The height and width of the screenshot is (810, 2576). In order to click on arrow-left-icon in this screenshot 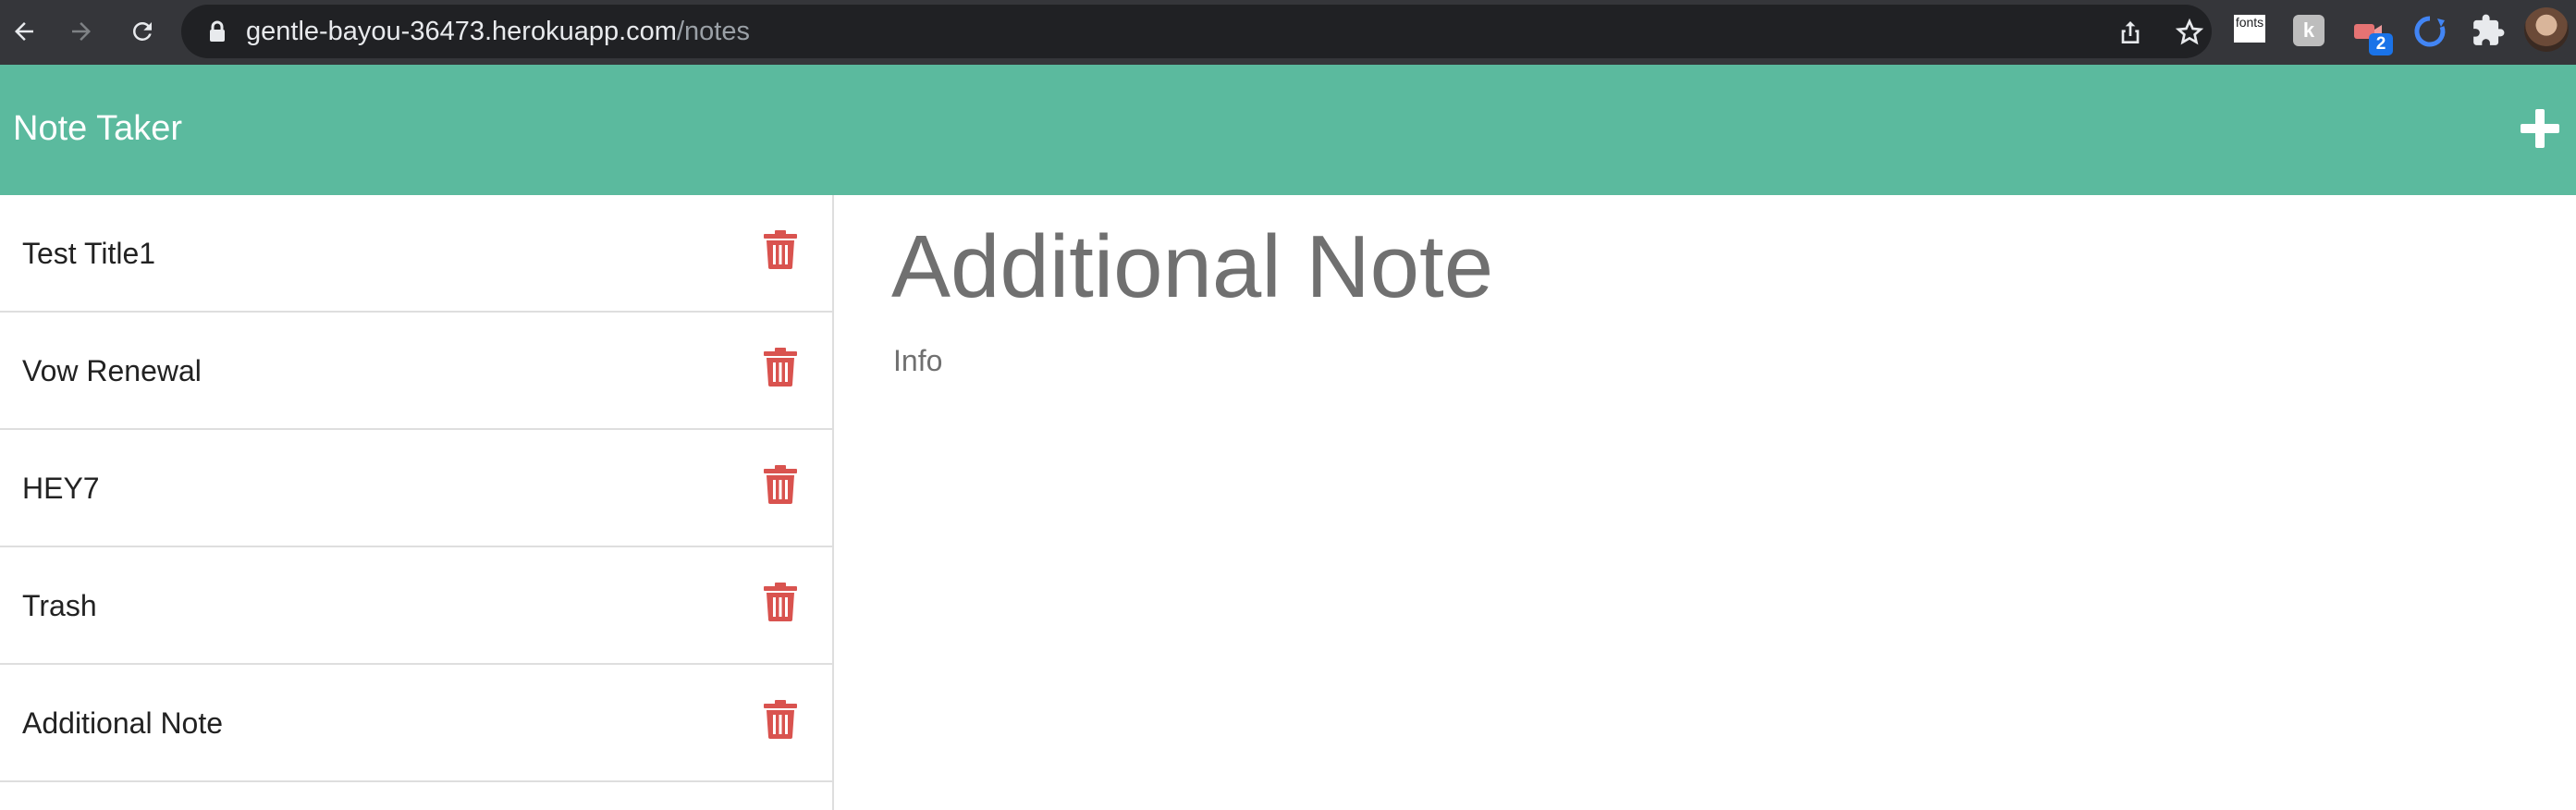, I will do `click(24, 32)`.